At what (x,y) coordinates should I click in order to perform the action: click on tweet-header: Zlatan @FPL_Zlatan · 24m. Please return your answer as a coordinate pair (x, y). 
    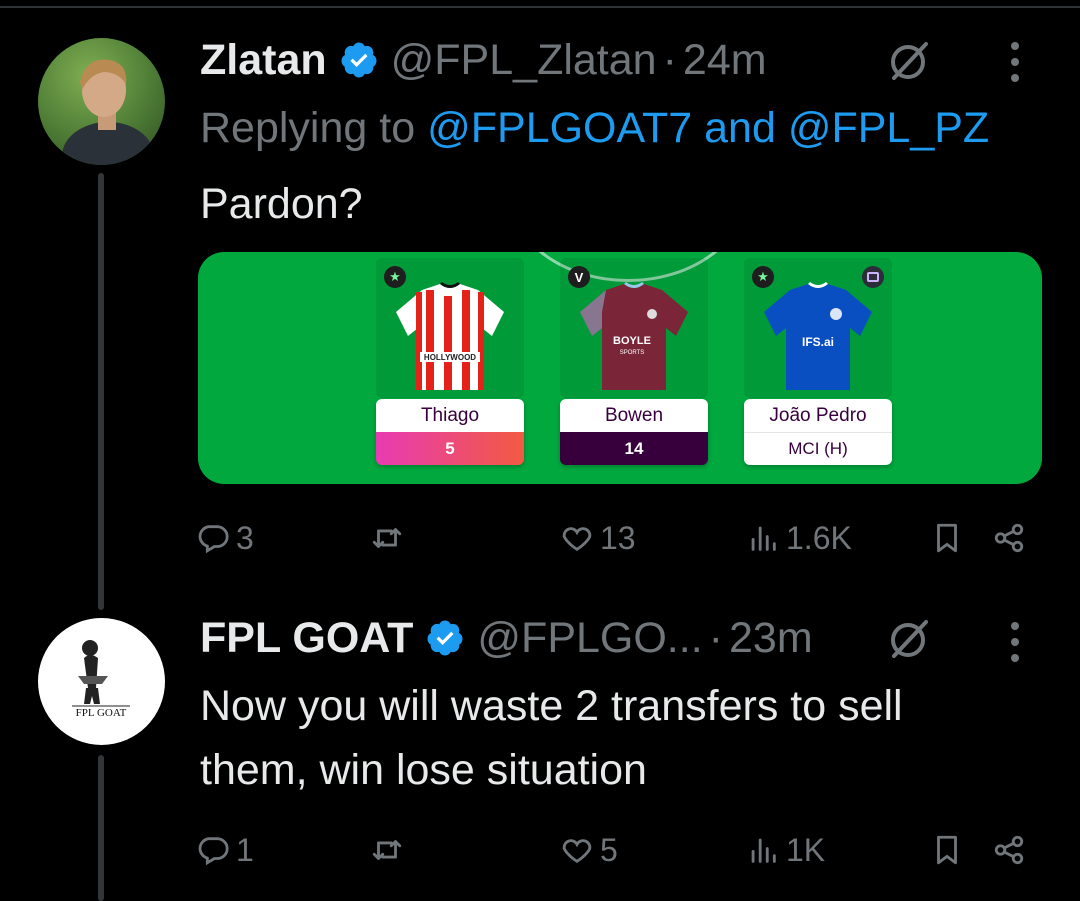
    Looking at the image, I should click on (483, 60).